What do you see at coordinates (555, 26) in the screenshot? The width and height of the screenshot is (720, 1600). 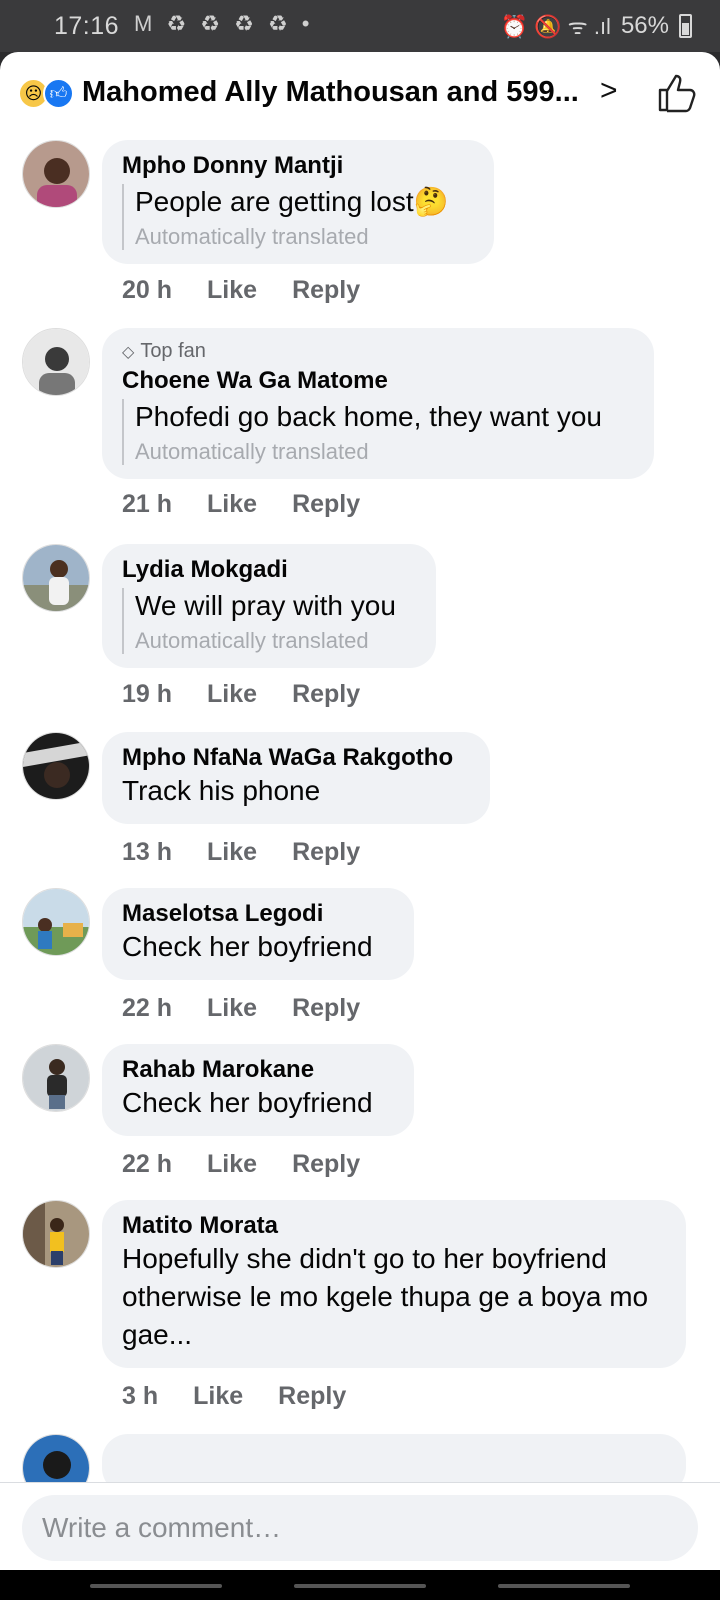 I see `alarm-mute-wifi-signal-icons: ⏰ 🔕 ᯤ .ıl` at bounding box center [555, 26].